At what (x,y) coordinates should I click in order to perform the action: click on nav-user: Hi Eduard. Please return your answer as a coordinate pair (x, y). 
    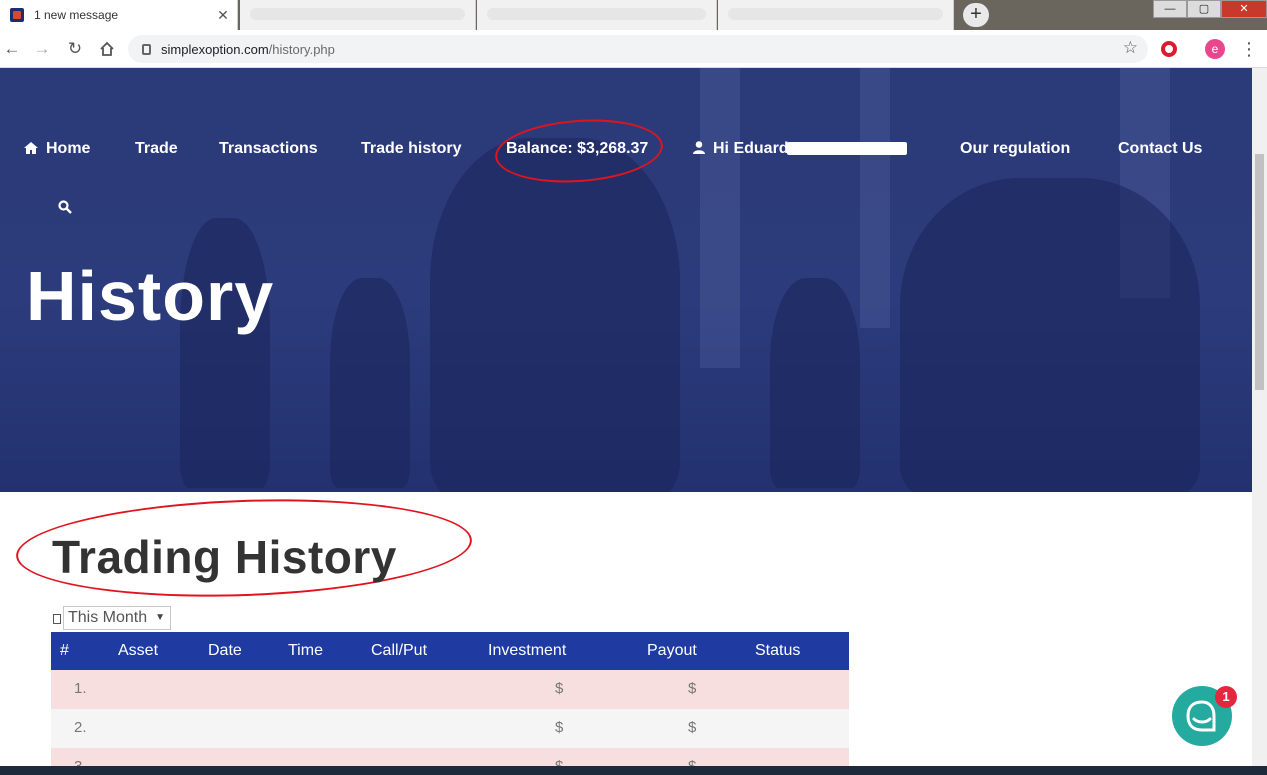
    Looking at the image, I should click on (800, 149).